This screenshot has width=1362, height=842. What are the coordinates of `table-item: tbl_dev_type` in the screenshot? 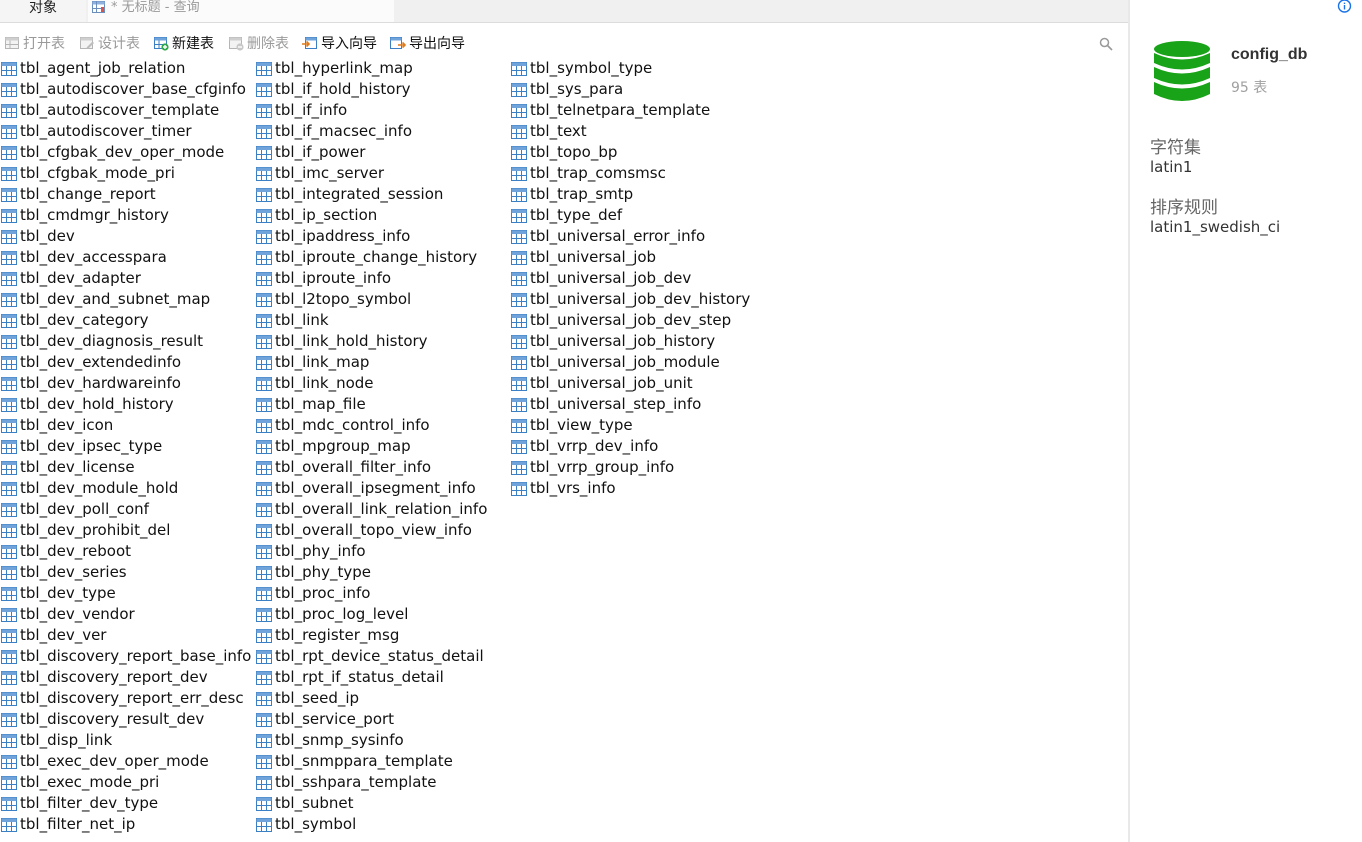 It's located at (126, 593).